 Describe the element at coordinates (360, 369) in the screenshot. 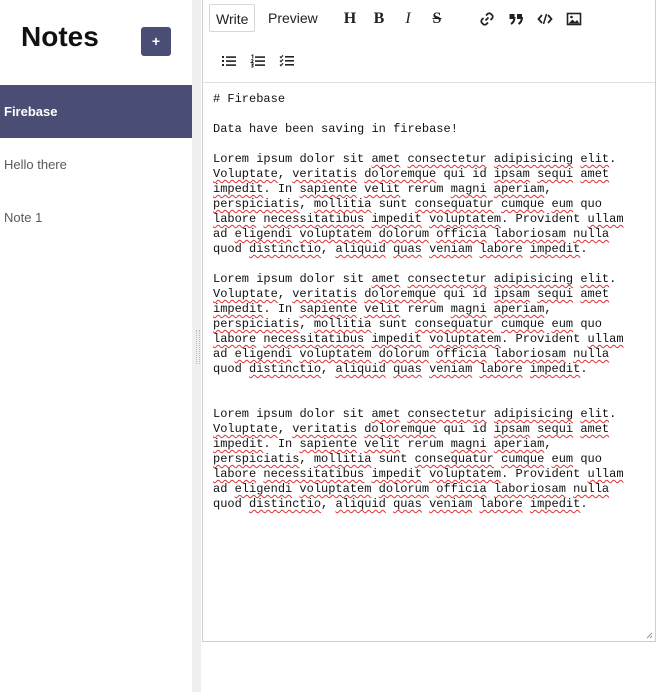

I see `misspelled-word: aliquid` at that location.